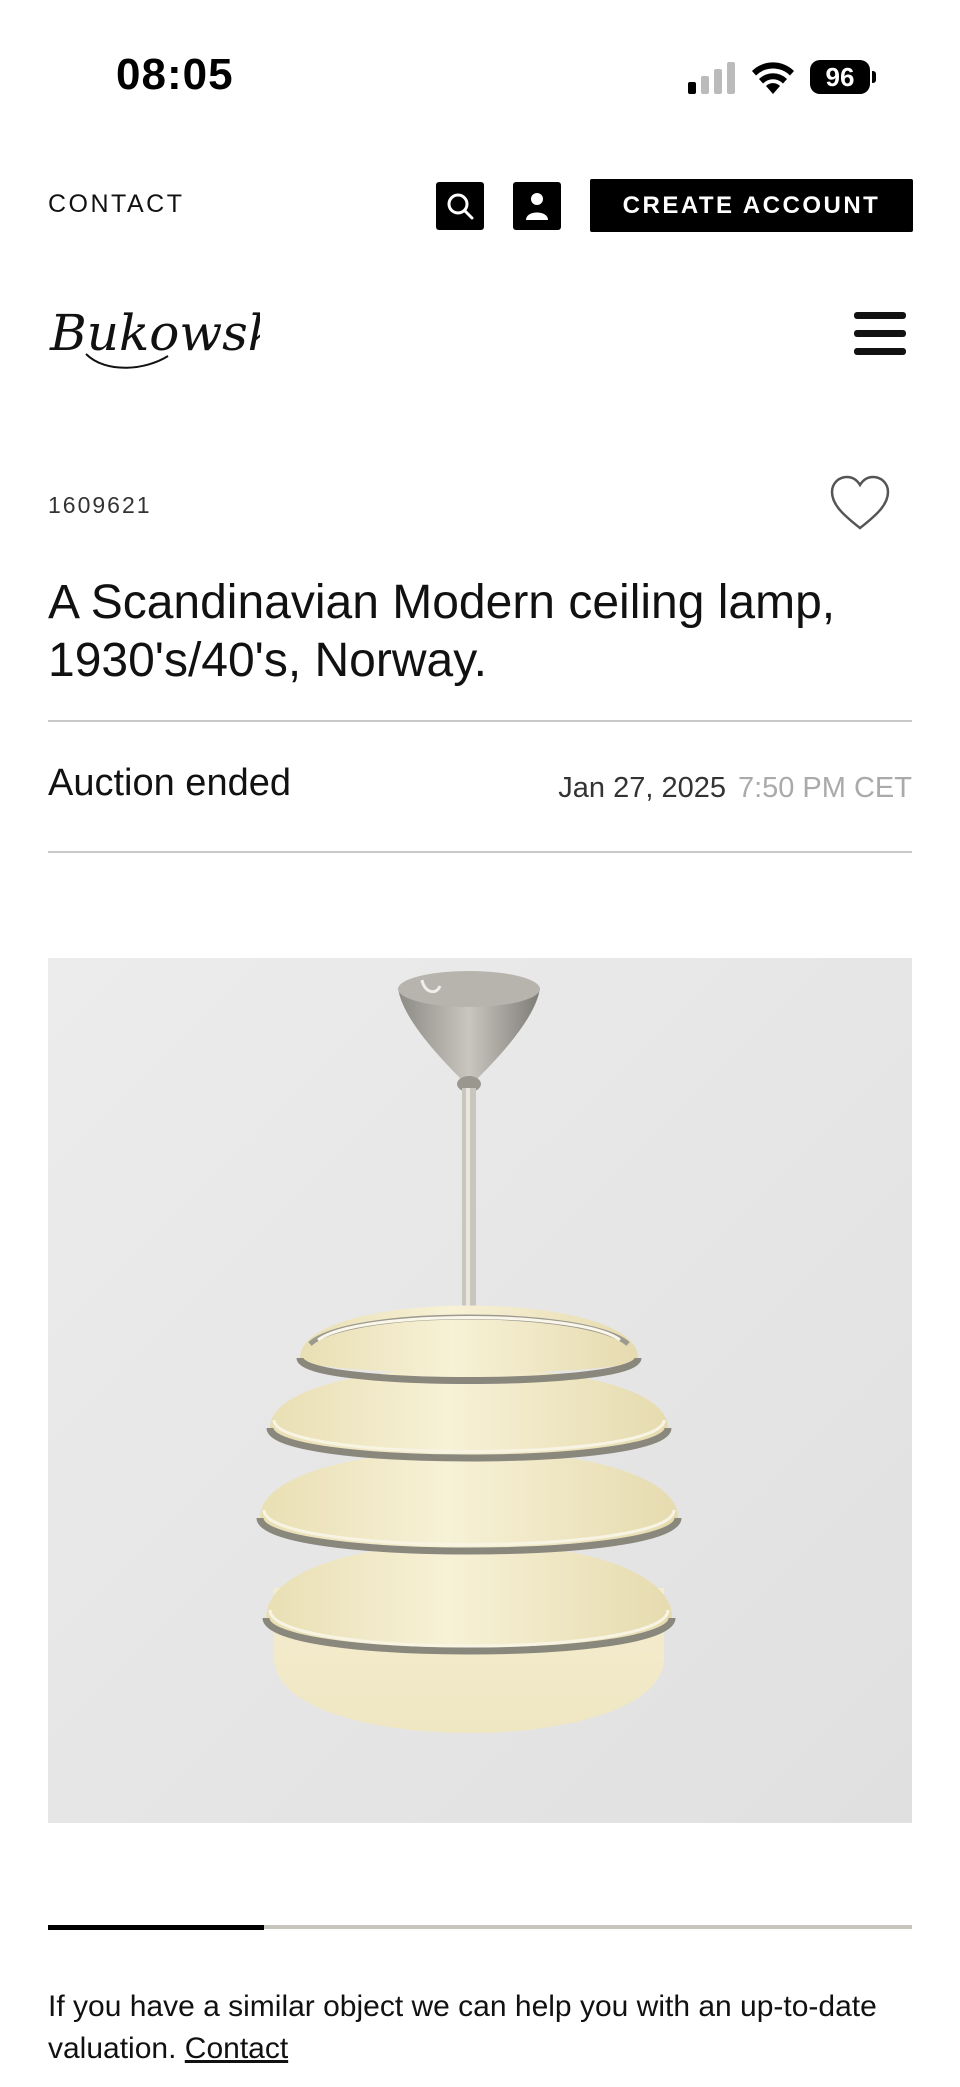 The width and height of the screenshot is (960, 2087). I want to click on contact-link: CONTACT, so click(116, 204).